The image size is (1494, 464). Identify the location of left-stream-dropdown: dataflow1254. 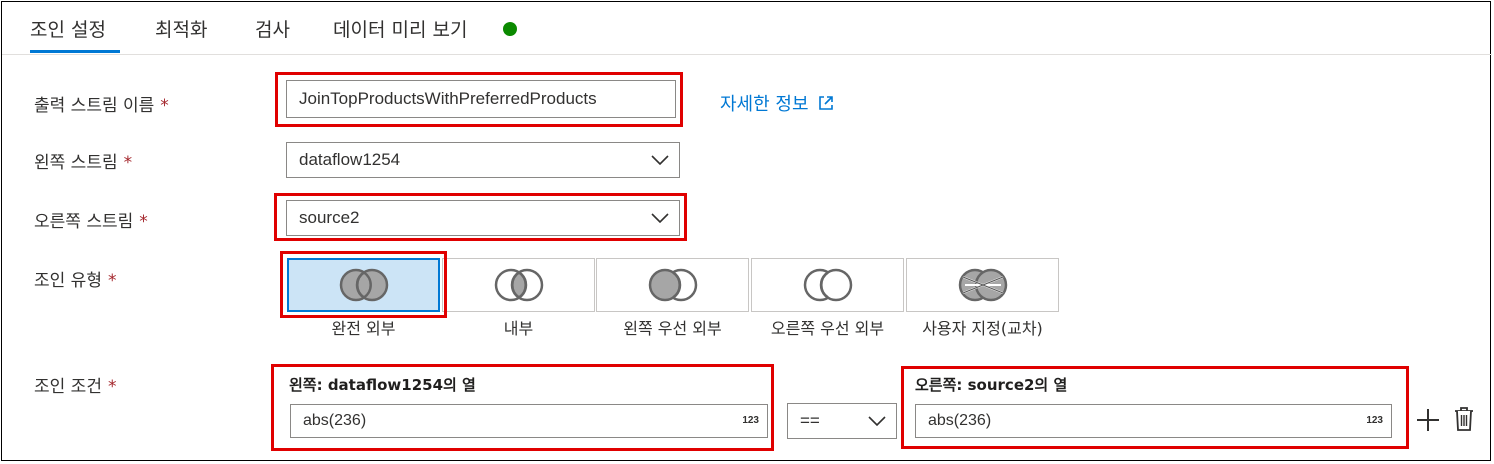
(483, 160).